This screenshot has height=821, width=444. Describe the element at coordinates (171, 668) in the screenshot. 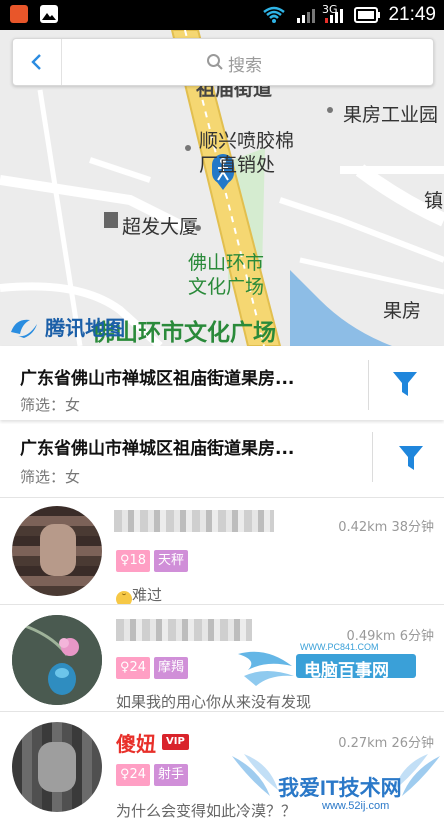

I see `constellation-badge: 摩羯` at that location.